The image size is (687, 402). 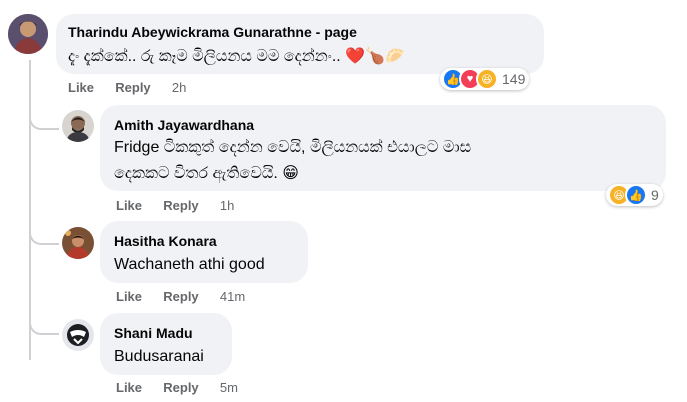 I want to click on reaction-count: 9, so click(x=655, y=195).